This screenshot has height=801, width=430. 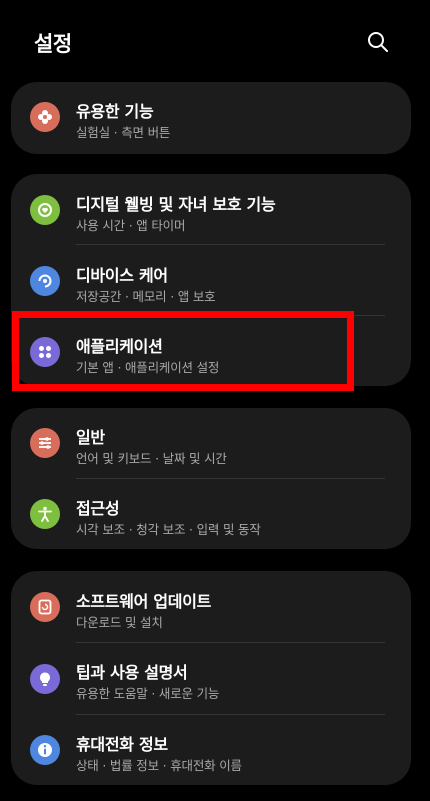 I want to click on menu-item-label: 휴대전화 정보, so click(x=122, y=744).